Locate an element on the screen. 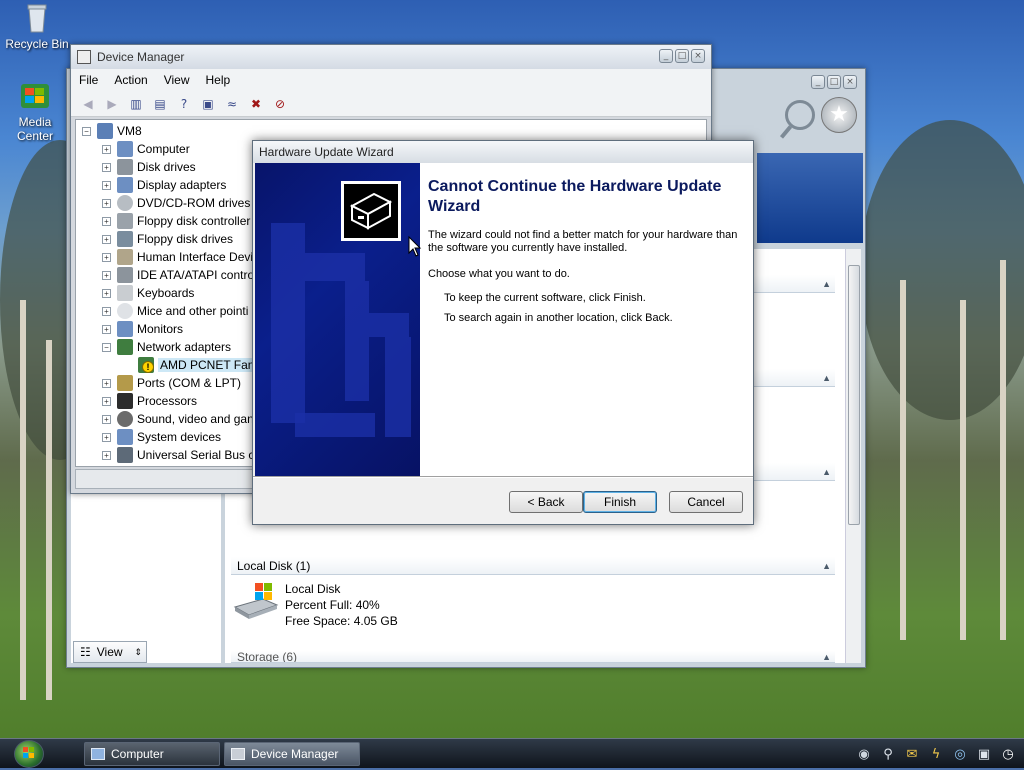 This screenshot has width=1024, height=770. hard-disk-icon is located at coordinates (256, 601).